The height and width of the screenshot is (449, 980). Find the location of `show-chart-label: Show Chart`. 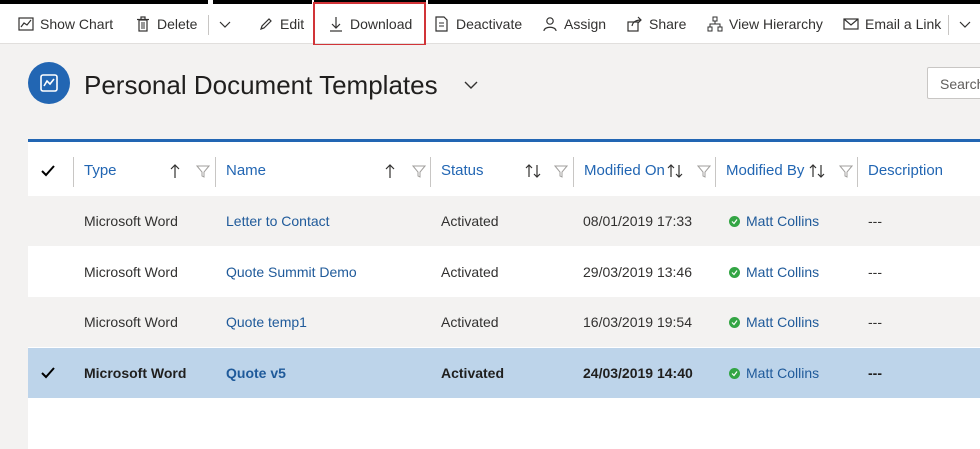

show-chart-label: Show Chart is located at coordinates (77, 24).